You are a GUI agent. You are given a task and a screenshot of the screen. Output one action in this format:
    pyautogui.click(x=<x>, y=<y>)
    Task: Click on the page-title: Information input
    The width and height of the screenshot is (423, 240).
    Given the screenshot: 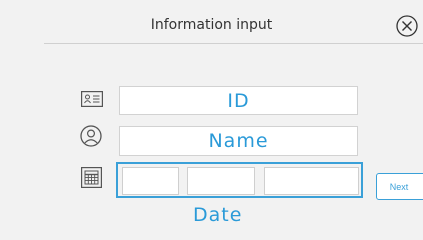 What is the action you would take?
    pyautogui.click(x=211, y=25)
    